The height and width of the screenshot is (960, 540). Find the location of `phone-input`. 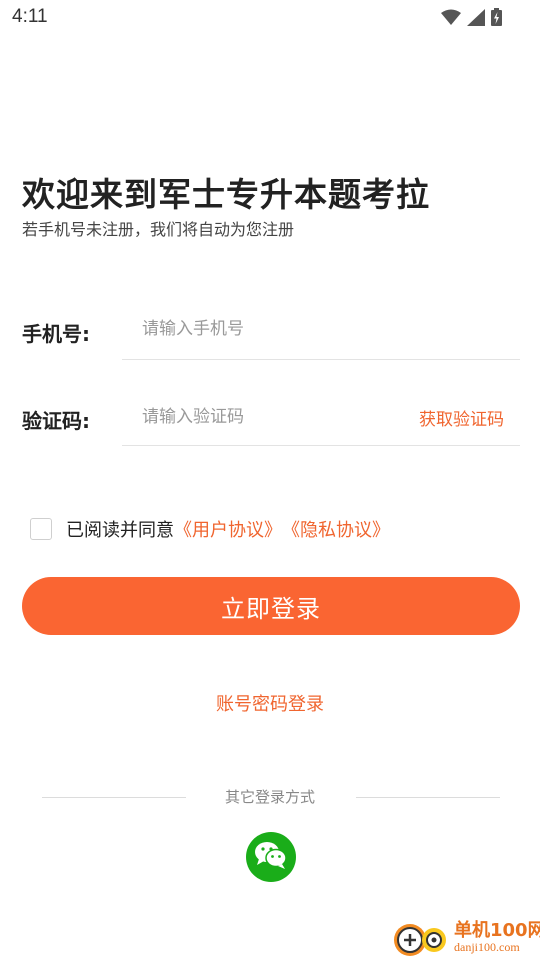

phone-input is located at coordinates (321, 329).